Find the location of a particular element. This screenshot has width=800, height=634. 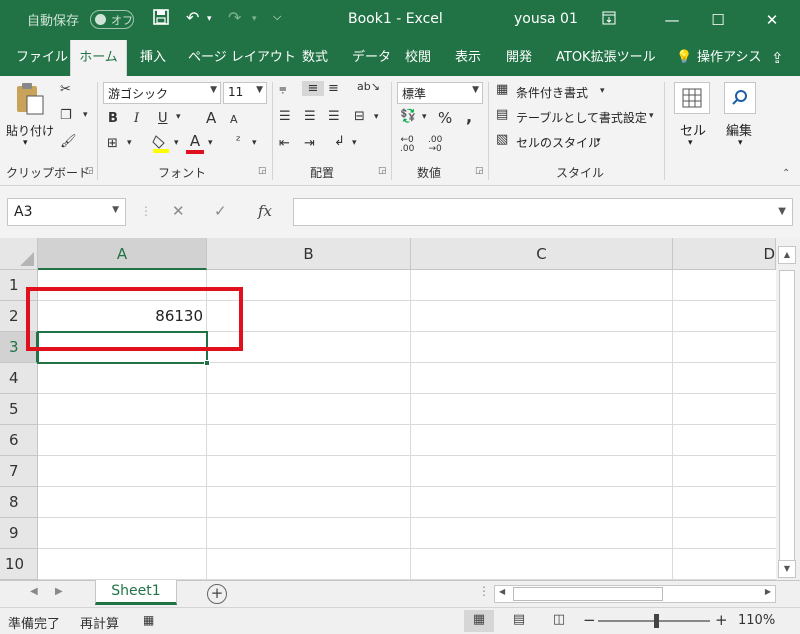

merge-center-icon: ⊟ is located at coordinates (359, 116).